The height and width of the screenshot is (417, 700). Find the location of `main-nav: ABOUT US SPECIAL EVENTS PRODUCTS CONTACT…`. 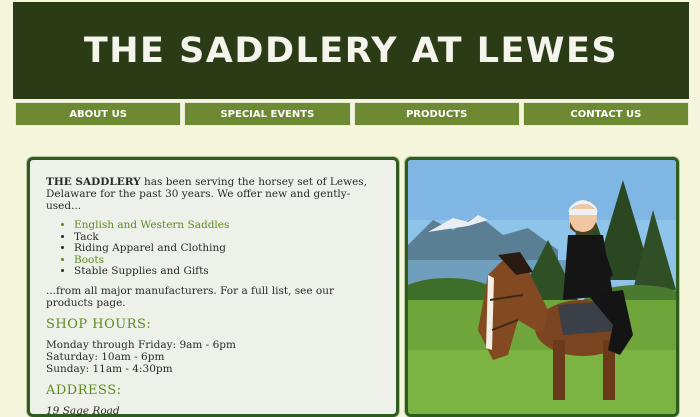

main-nav: ABOUT US SPECIAL EVENTS PRODUCTS CONTACT… is located at coordinates (352, 114).